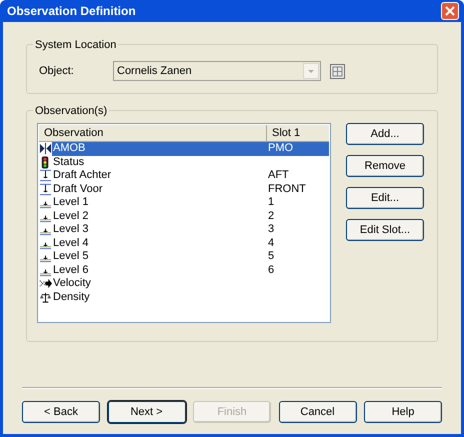 The image size is (464, 437). What do you see at coordinates (190, 189) in the screenshot?
I see `list-row: Draft Voor FRONT` at bounding box center [190, 189].